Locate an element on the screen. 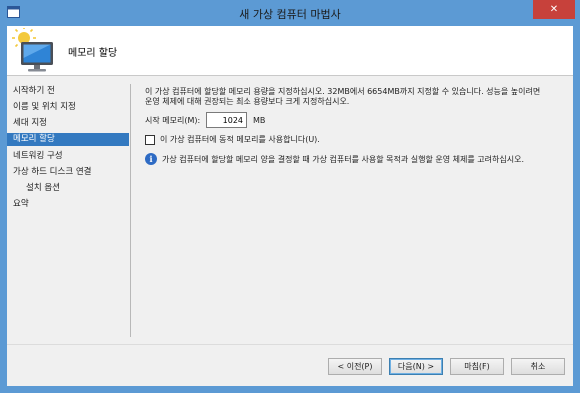  virtual-machine-monitor-icon is located at coordinates (32, 50).